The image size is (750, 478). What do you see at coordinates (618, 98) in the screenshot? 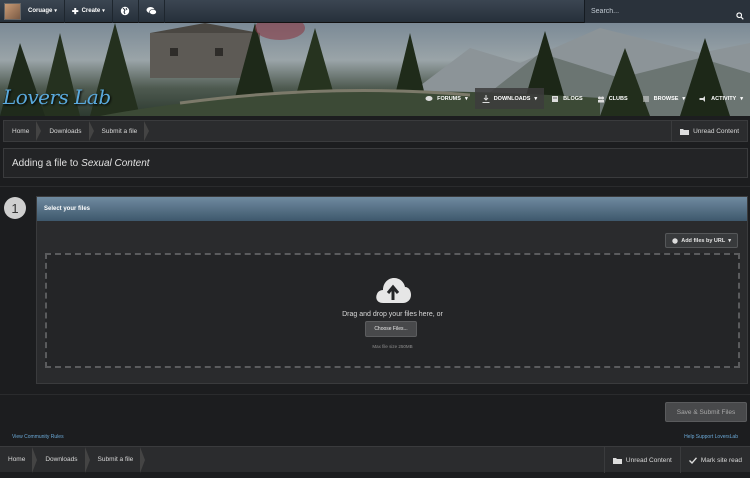
I see `nav-label: CLUBS` at bounding box center [618, 98].